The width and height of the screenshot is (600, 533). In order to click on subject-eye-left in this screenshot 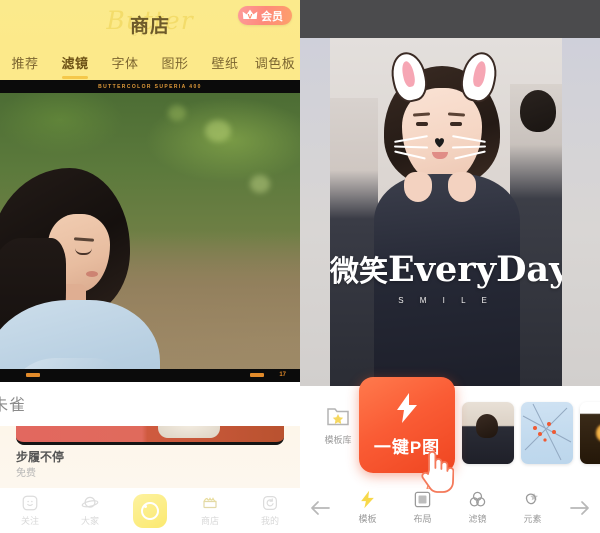, I will do `click(422, 124)`.